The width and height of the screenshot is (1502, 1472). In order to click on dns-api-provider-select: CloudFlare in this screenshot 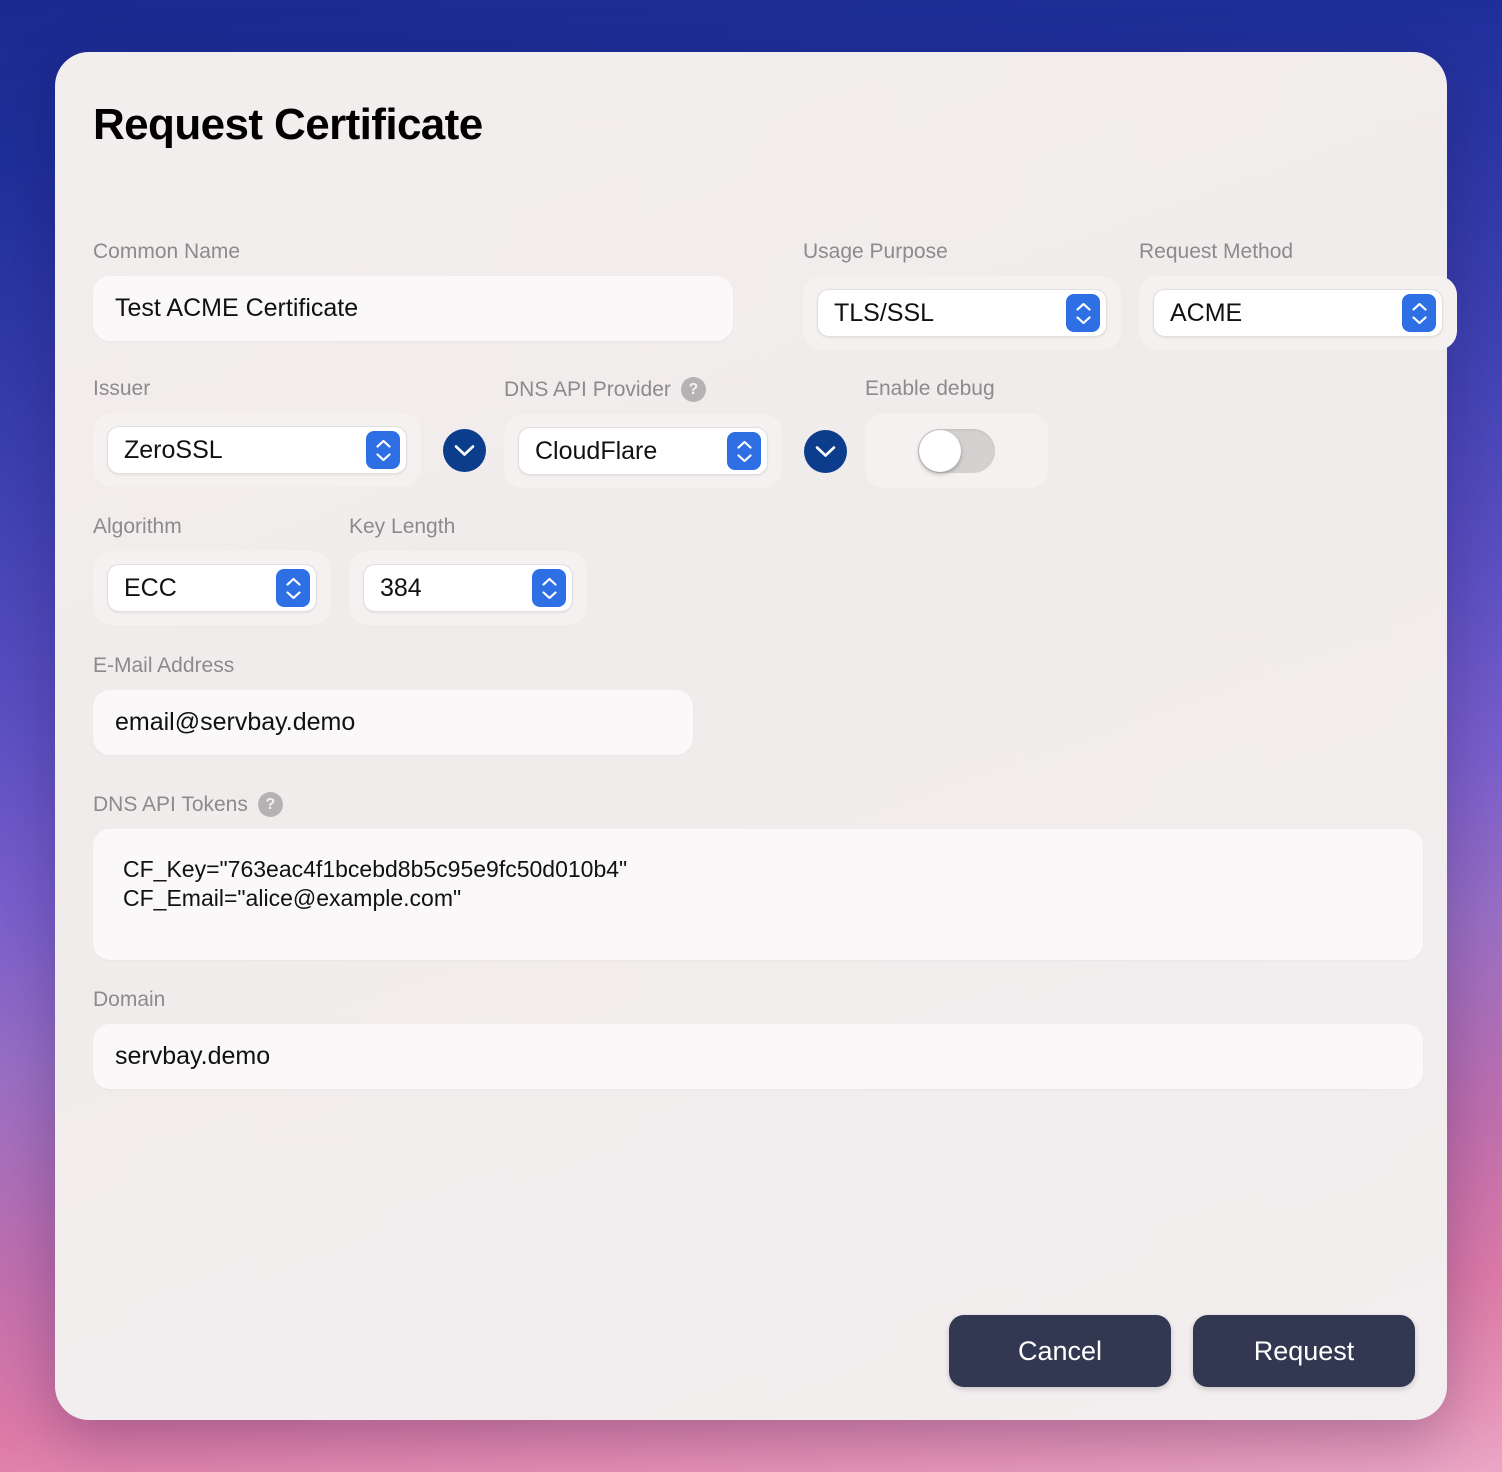, I will do `click(643, 451)`.